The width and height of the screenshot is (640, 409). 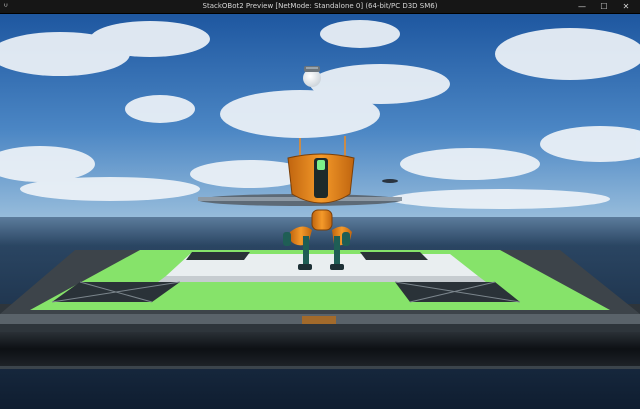 I want to click on maximize-button: ☐, so click(x=604, y=6).